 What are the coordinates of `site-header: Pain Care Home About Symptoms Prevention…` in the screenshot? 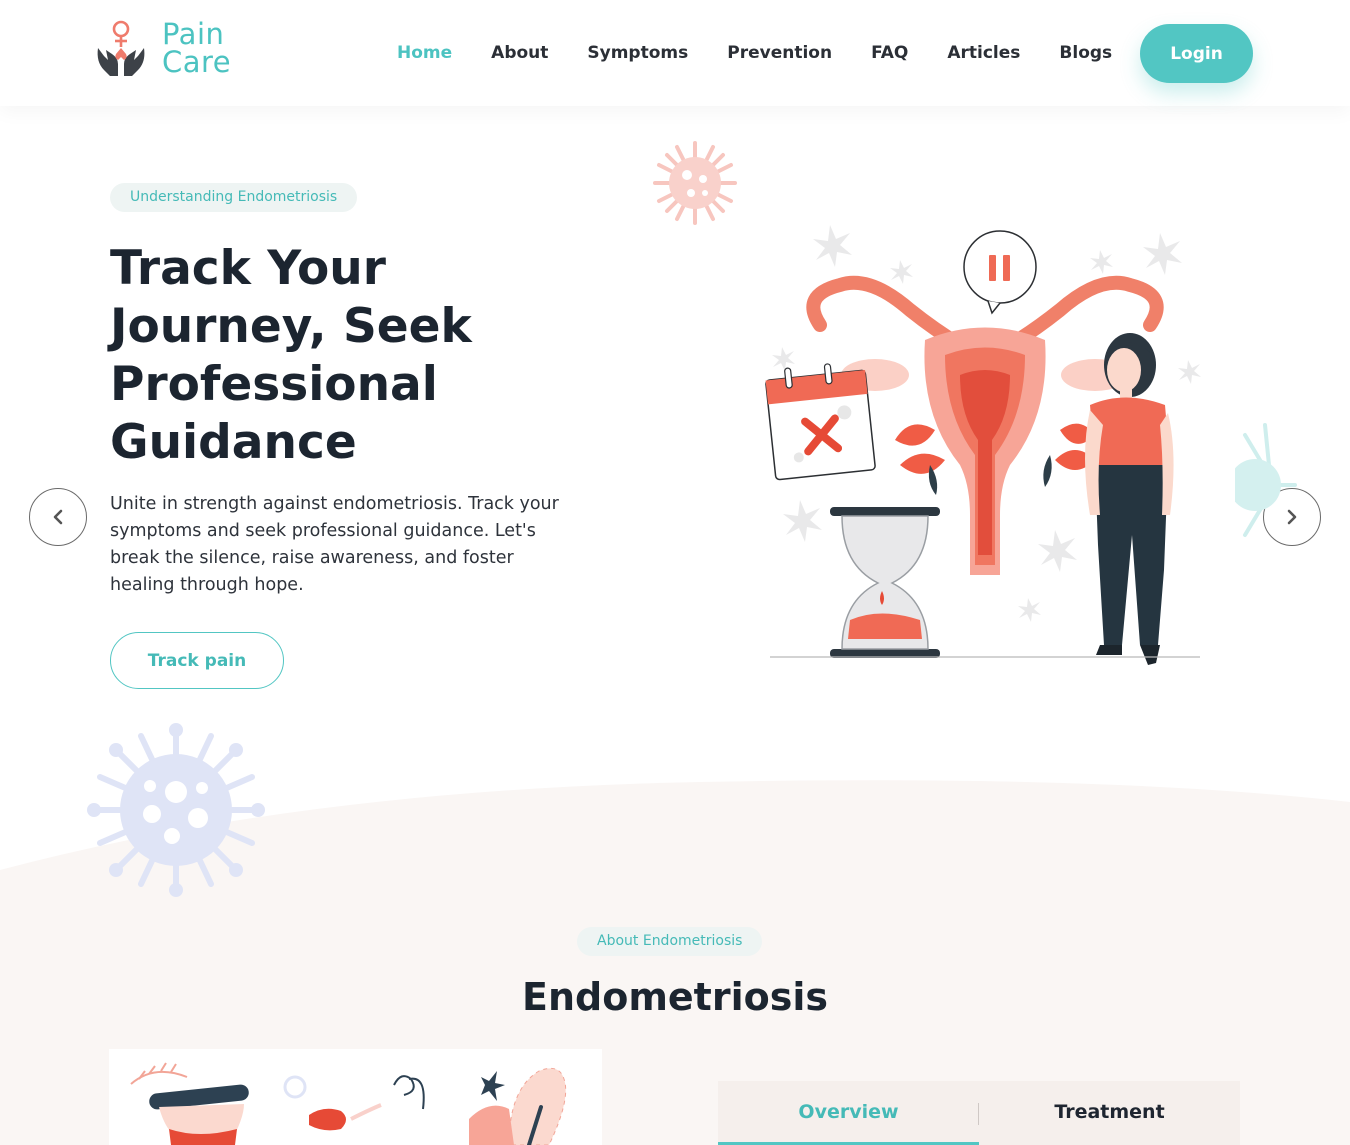 It's located at (675, 53).